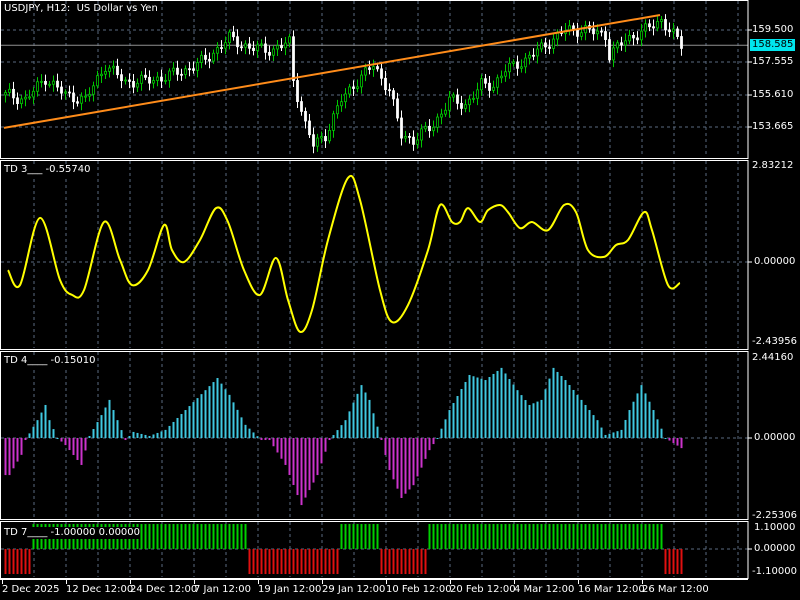  Describe the element at coordinates (774, 515) in the screenshot. I see `td4-axis-min: -2.25306` at that location.